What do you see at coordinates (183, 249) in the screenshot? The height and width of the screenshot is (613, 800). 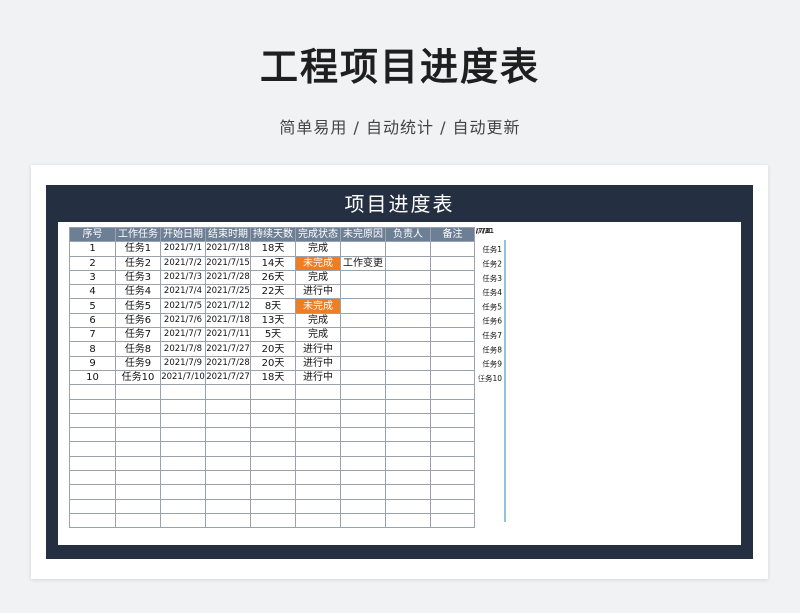 I see `table-cell: 2021/7/1` at bounding box center [183, 249].